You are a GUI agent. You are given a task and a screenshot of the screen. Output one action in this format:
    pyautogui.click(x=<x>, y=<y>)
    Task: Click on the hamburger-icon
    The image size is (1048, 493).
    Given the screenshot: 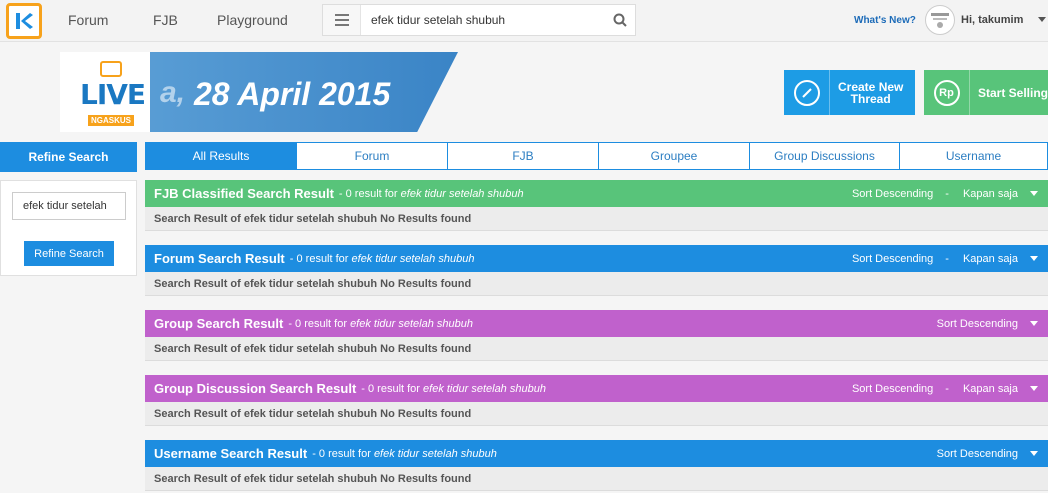 What is the action you would take?
    pyautogui.click(x=341, y=20)
    